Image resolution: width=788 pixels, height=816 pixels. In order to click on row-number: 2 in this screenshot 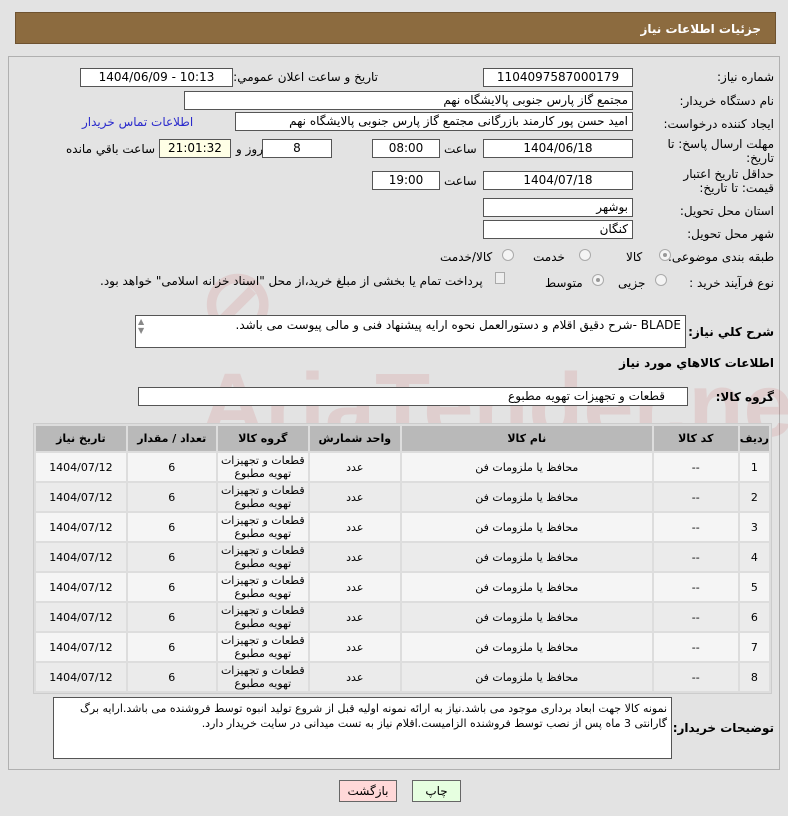, I will do `click(754, 497)`.